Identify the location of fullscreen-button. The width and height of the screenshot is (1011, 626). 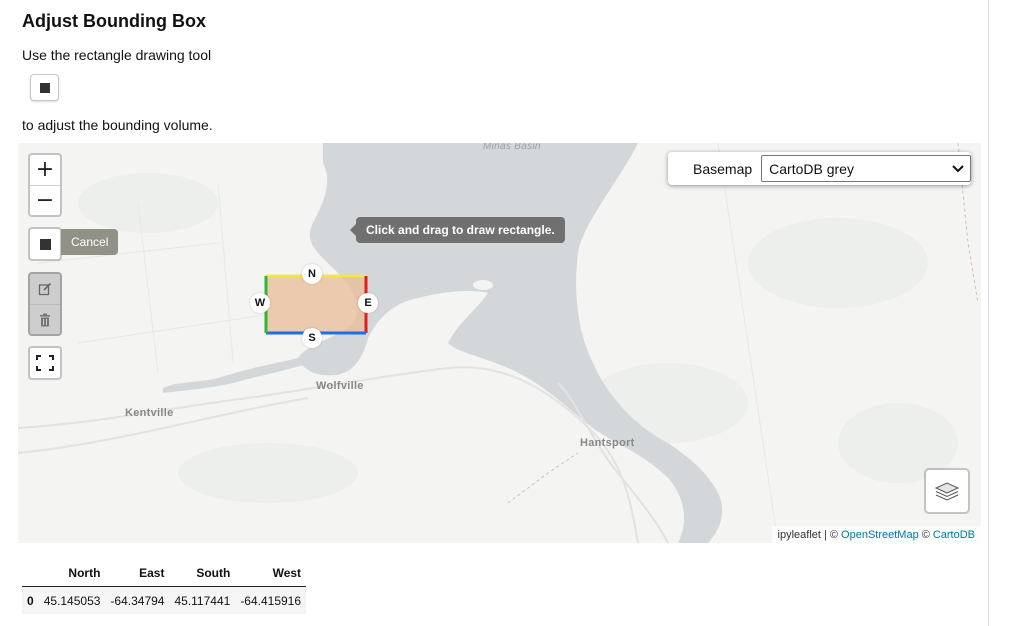
(45, 363).